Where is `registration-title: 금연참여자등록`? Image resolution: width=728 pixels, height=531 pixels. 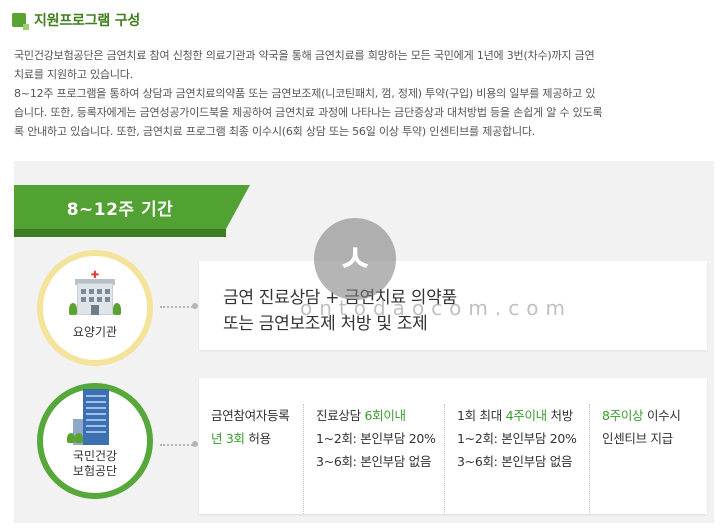
registration-title: 금연참여자등록 is located at coordinates (250, 415).